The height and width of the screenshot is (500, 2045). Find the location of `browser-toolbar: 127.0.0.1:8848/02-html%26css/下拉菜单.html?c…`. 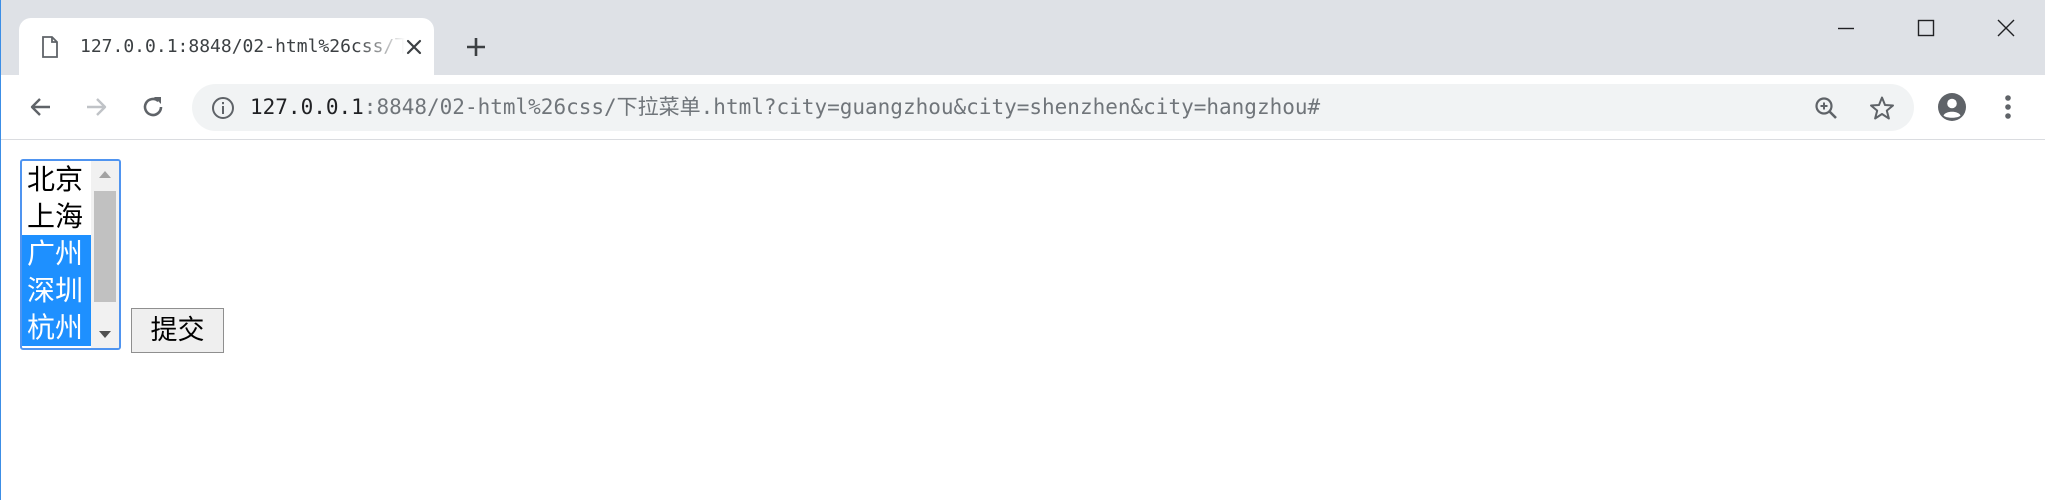

browser-toolbar: 127.0.0.1:8848/02-html%26css/下拉菜单.html?c… is located at coordinates (1023, 107).